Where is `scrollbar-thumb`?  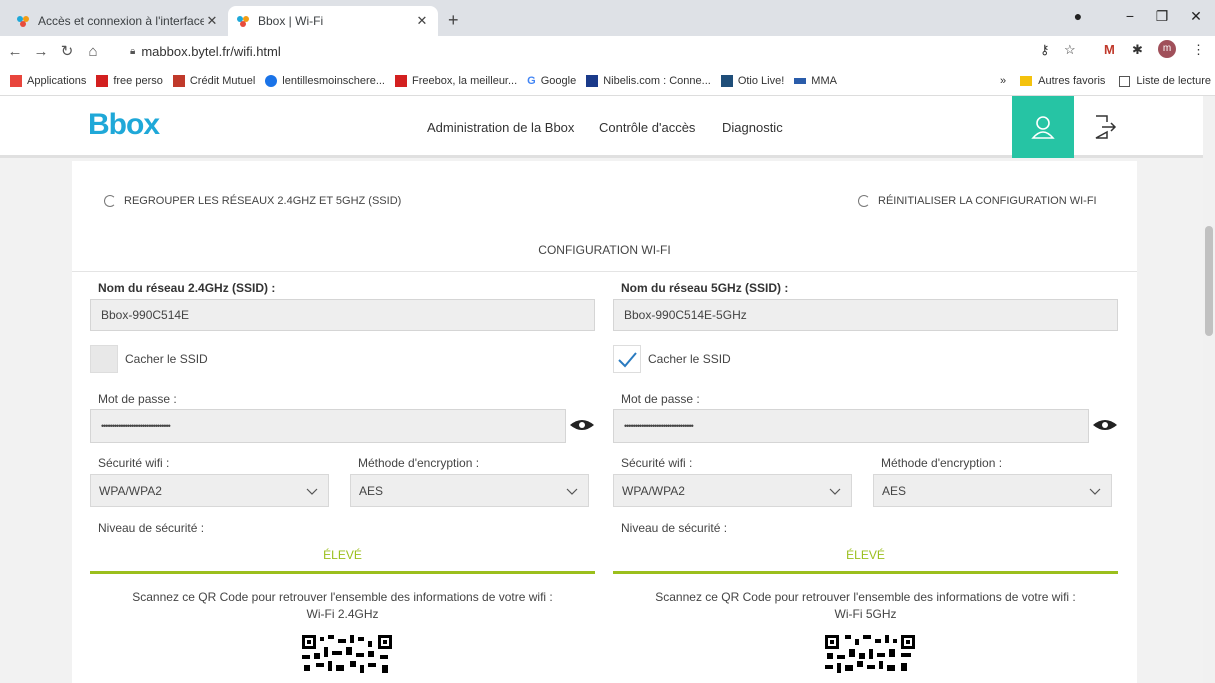
scrollbar-thumb is located at coordinates (1209, 281).